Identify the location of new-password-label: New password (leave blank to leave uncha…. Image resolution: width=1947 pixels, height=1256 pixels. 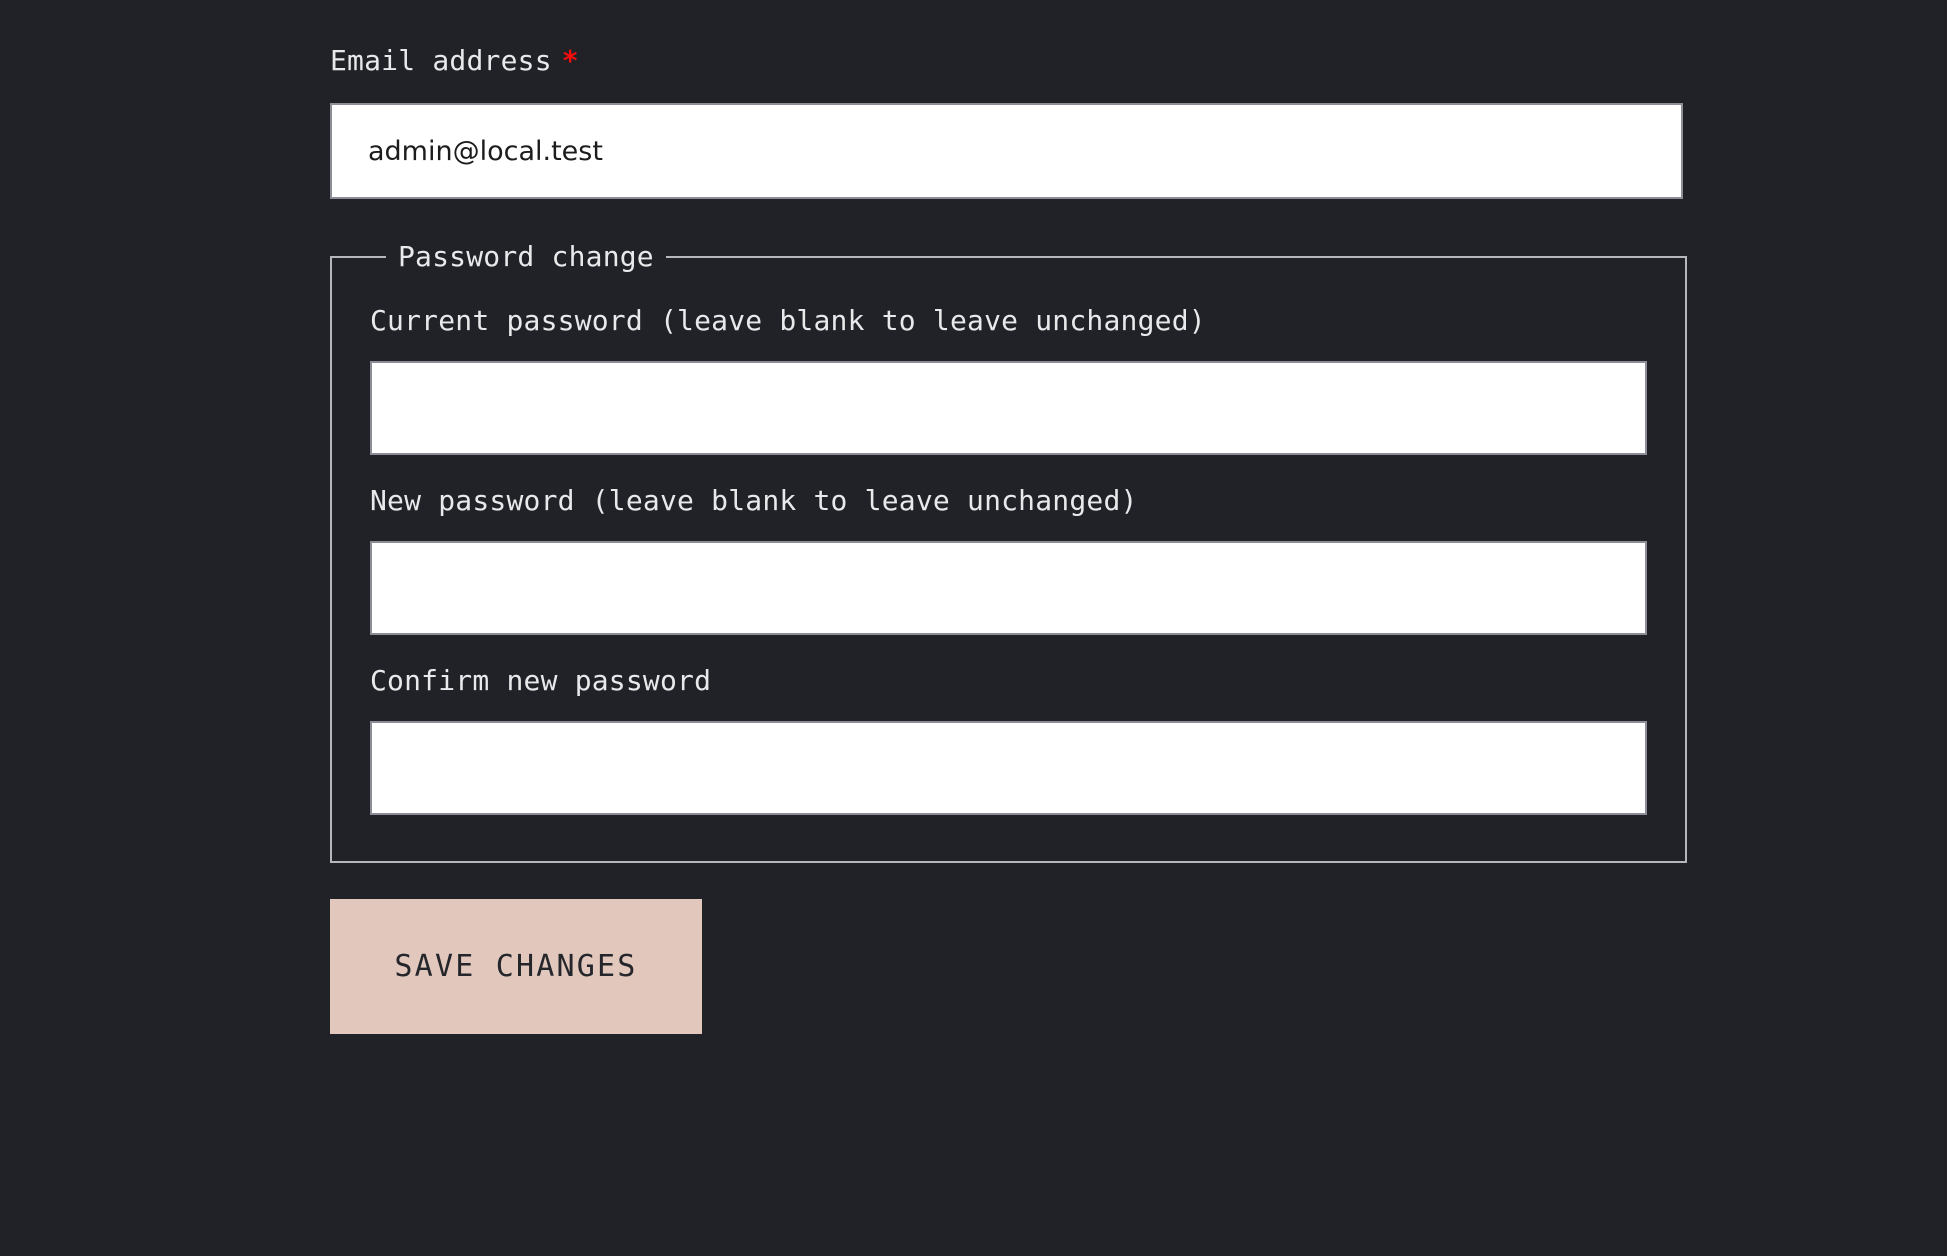
(754, 500).